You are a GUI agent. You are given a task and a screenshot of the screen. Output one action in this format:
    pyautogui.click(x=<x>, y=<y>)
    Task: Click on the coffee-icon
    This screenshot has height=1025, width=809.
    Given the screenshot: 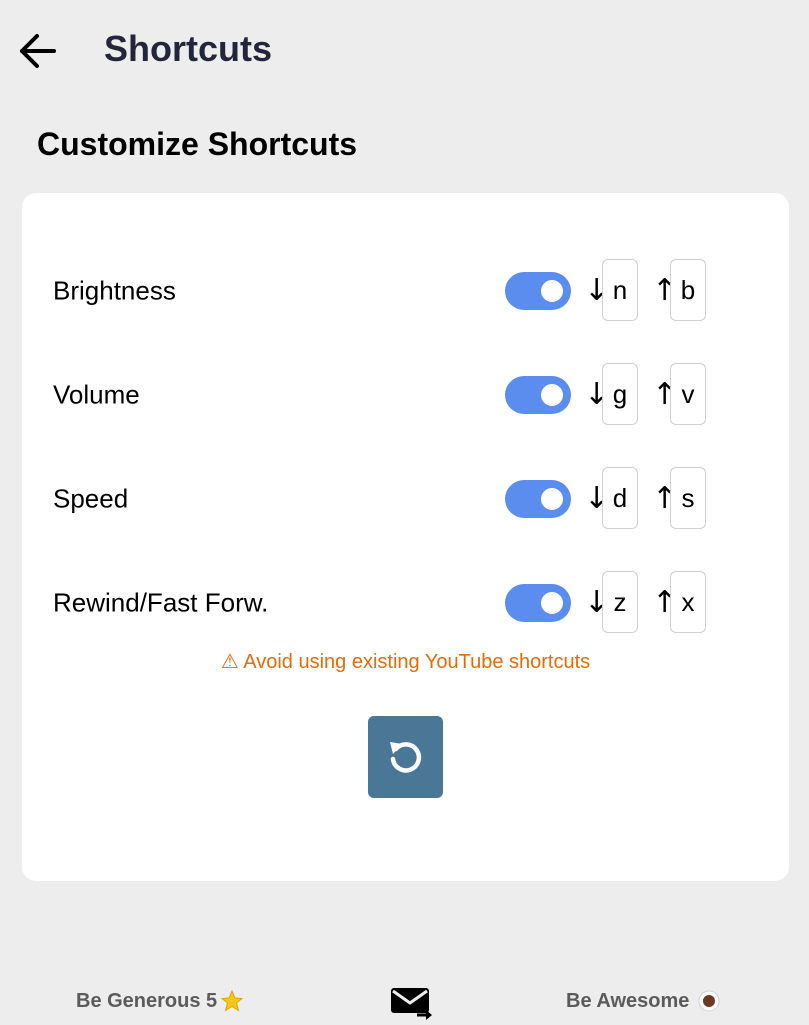 What is the action you would take?
    pyautogui.click(x=709, y=1001)
    